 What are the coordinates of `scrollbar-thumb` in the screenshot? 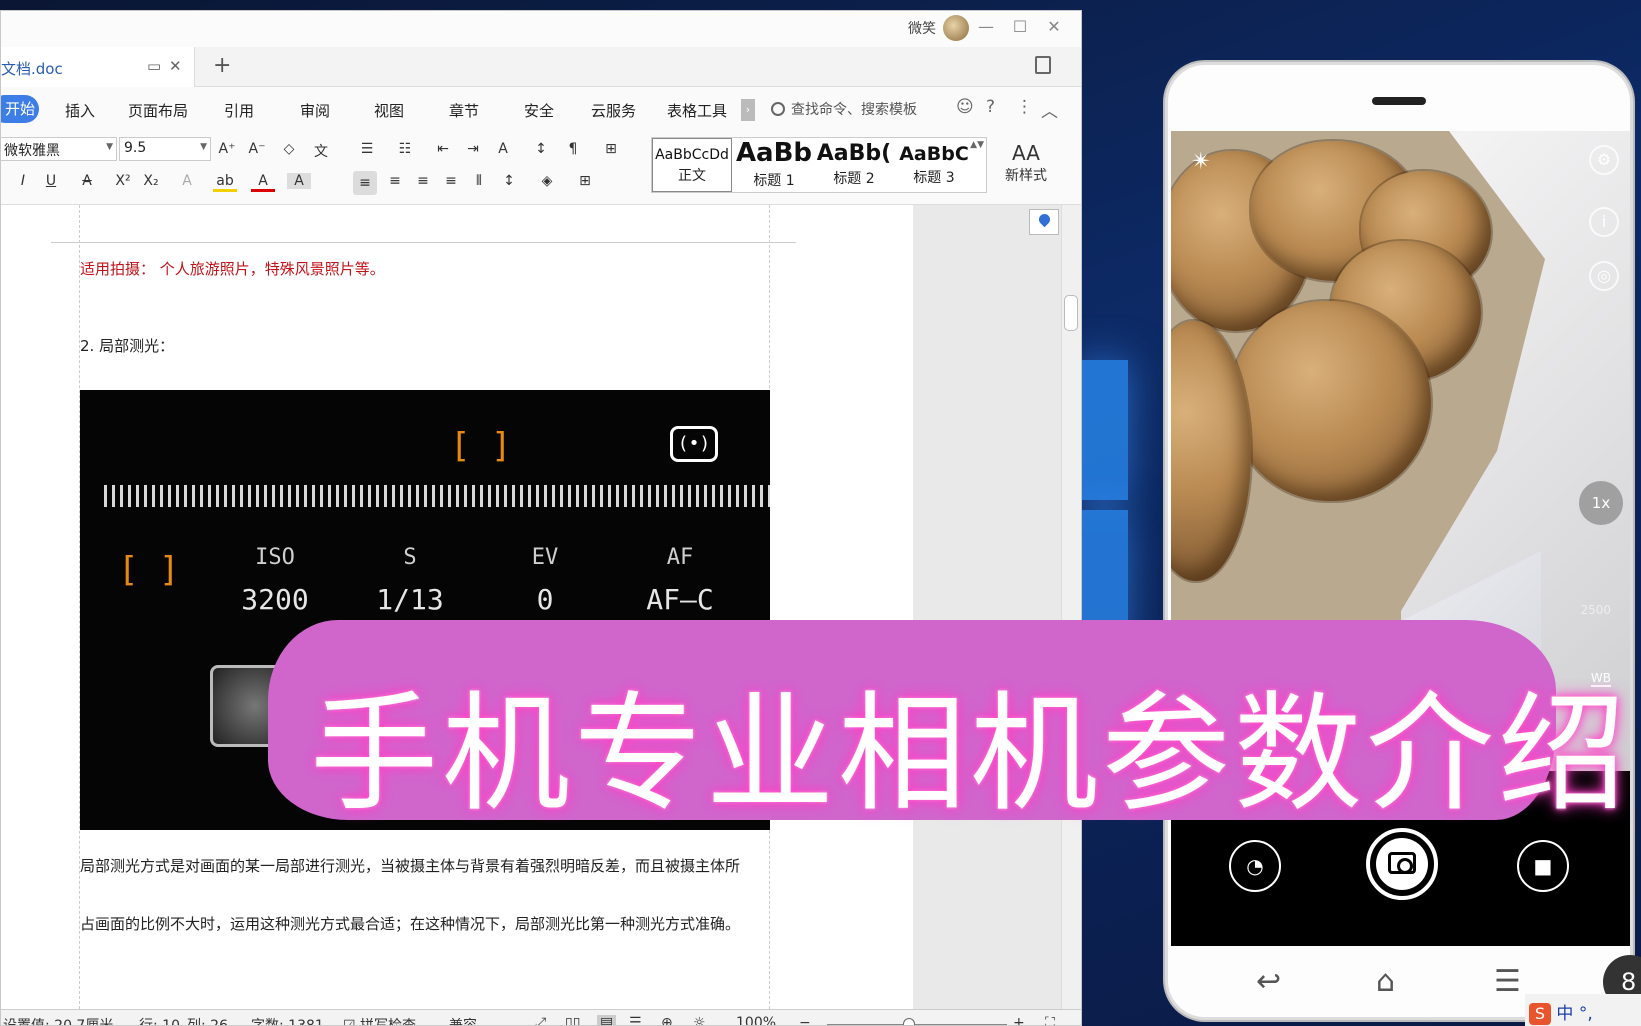 It's located at (1071, 313).